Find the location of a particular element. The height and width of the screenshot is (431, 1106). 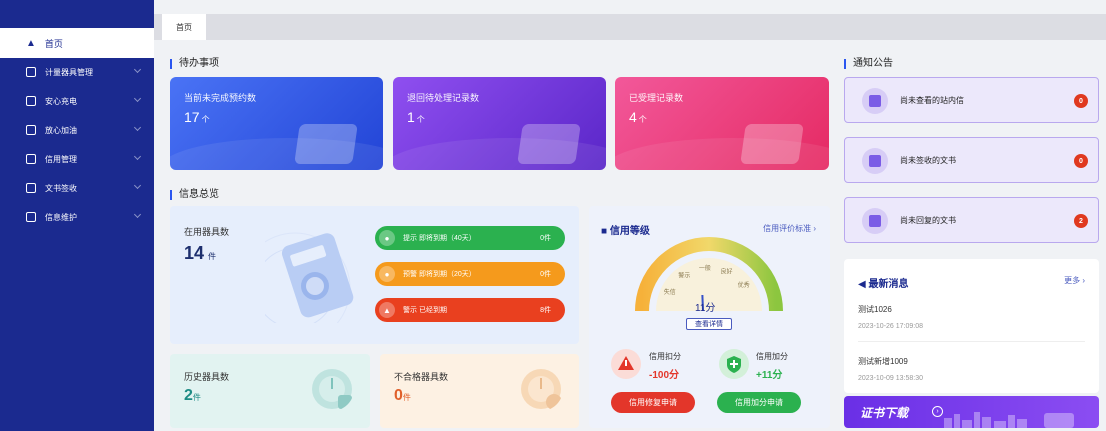

return-icon is located at coordinates (549, 144).